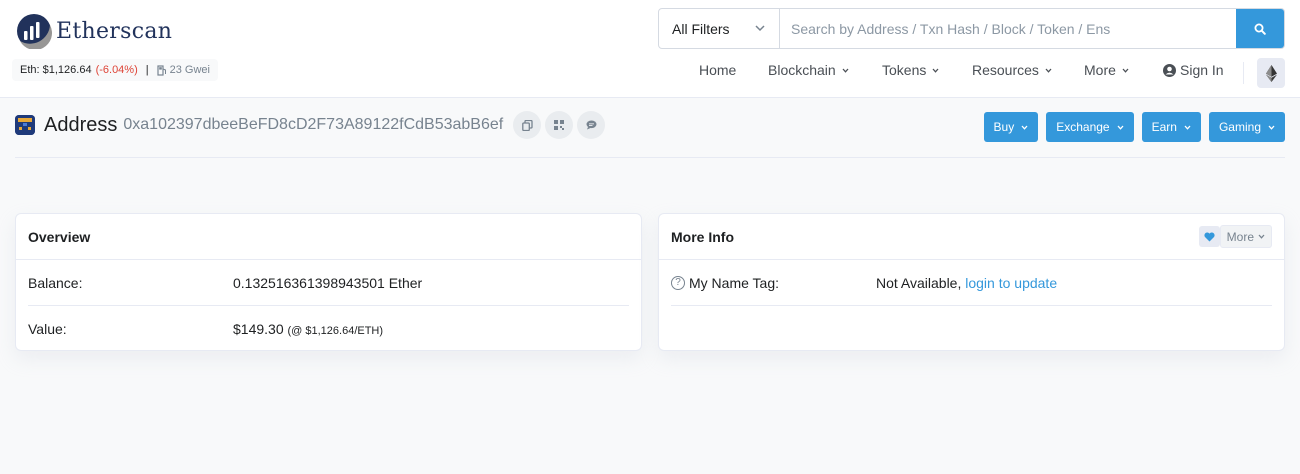 This screenshot has height=474, width=1300. What do you see at coordinates (114, 31) in the screenshot?
I see `brand-name: Etherscan` at bounding box center [114, 31].